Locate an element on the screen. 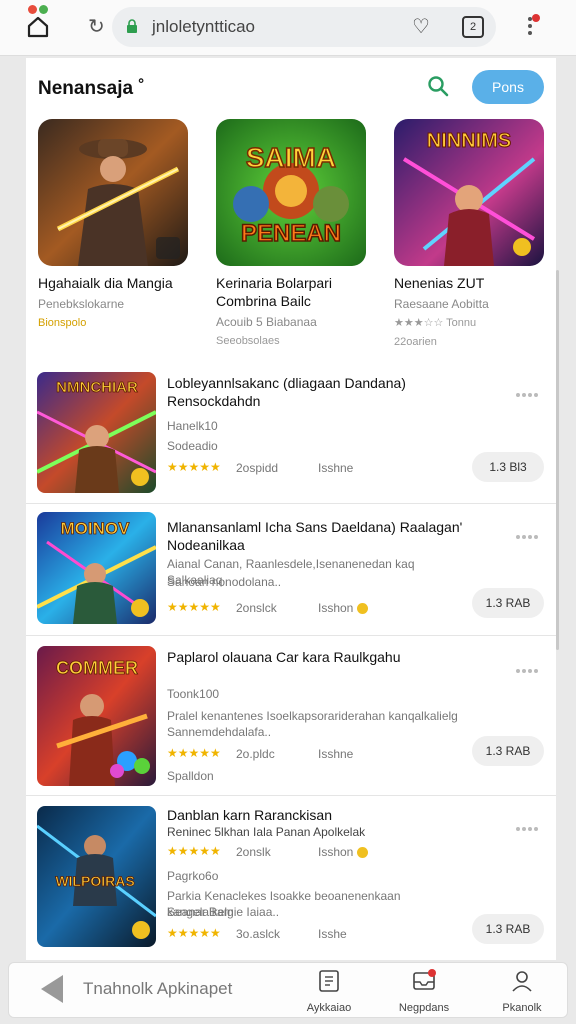 This screenshot has height=1024, width=576. featured-name: Hgahaialk dia Mangia is located at coordinates (105, 283).